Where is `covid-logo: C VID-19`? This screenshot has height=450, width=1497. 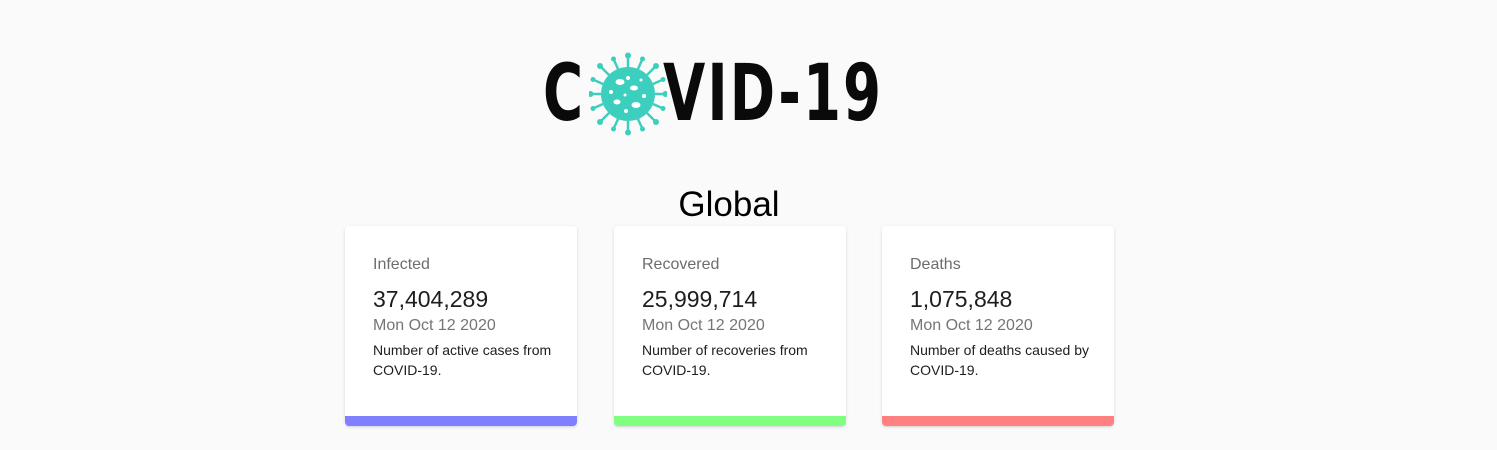 covid-logo: C VID-19 is located at coordinates (730, 94).